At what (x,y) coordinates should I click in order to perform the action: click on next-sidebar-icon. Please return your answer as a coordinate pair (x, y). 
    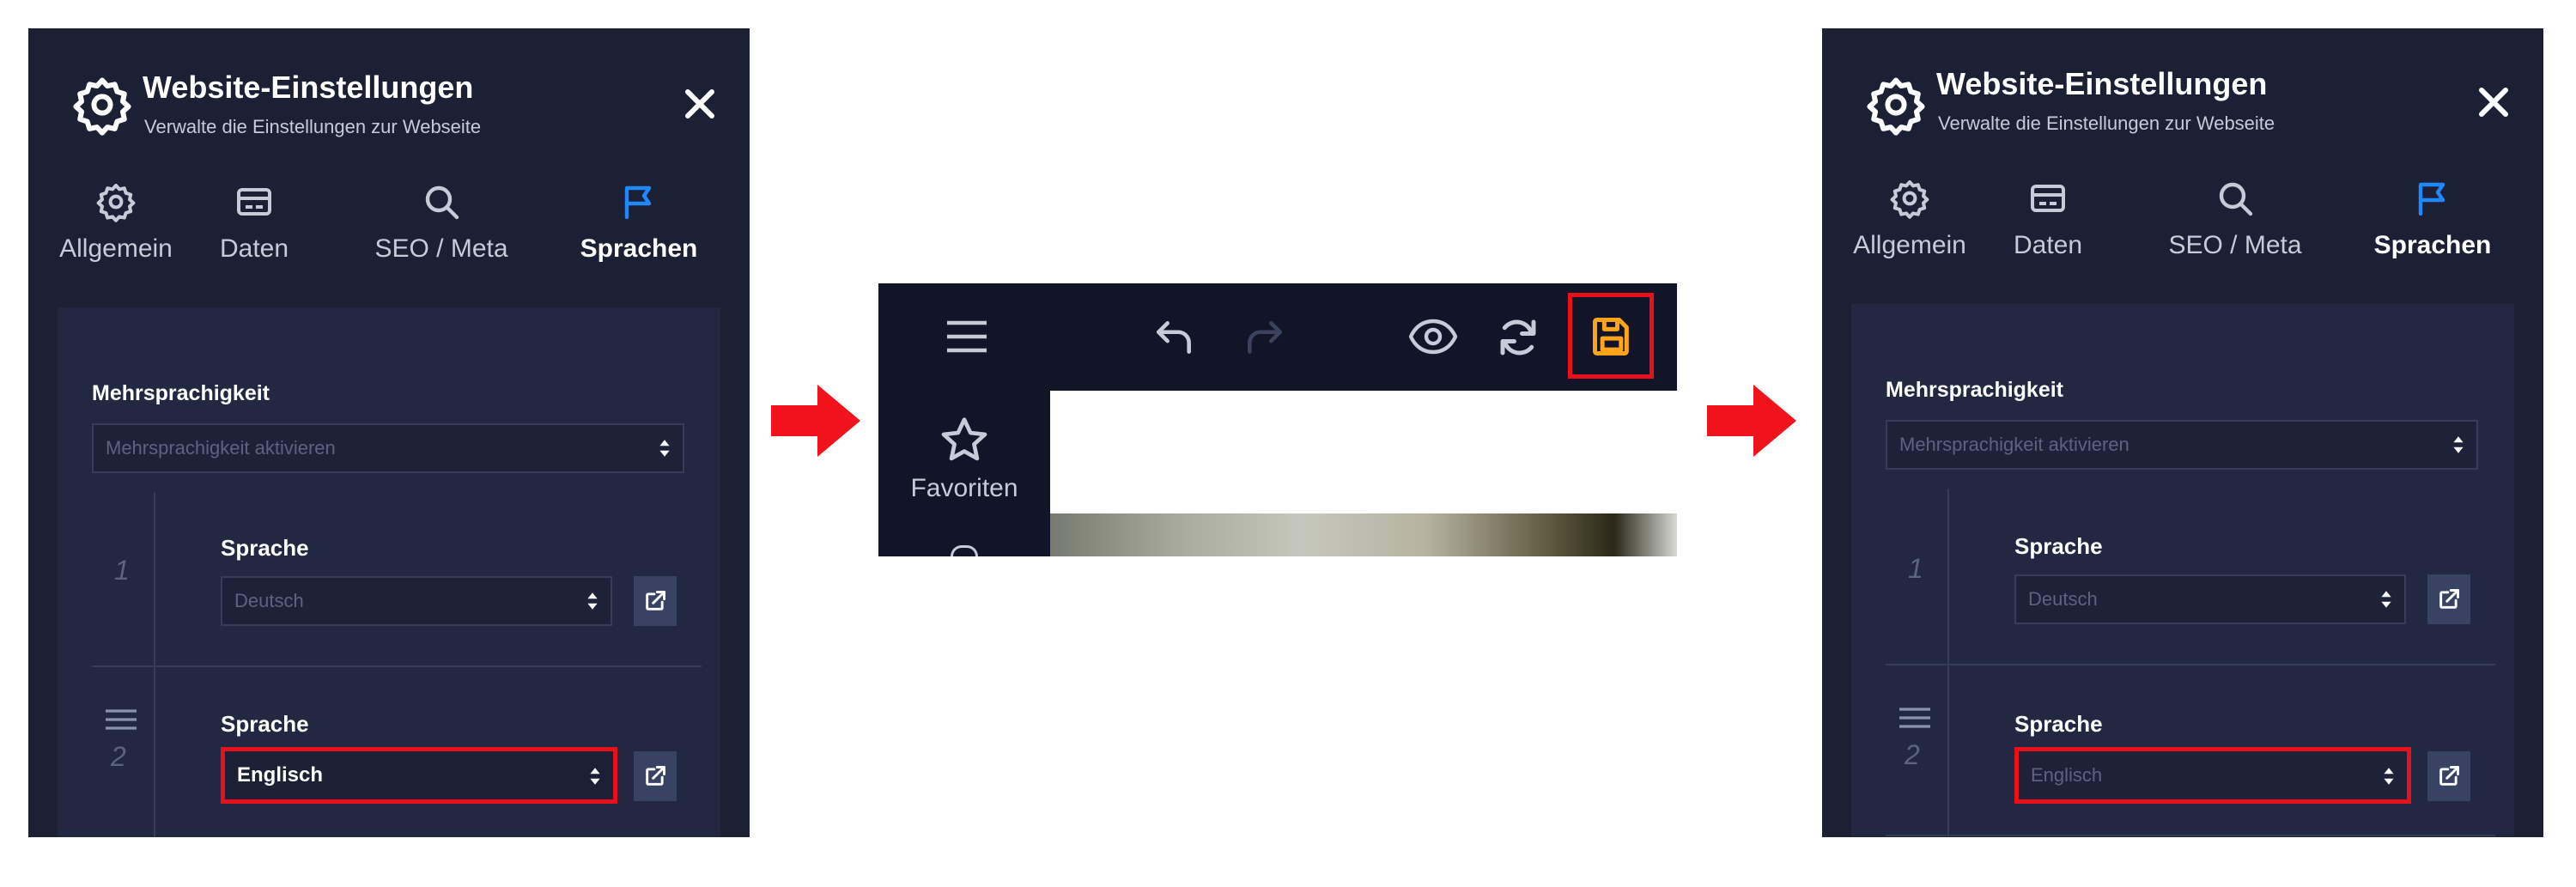
    Looking at the image, I should click on (965, 550).